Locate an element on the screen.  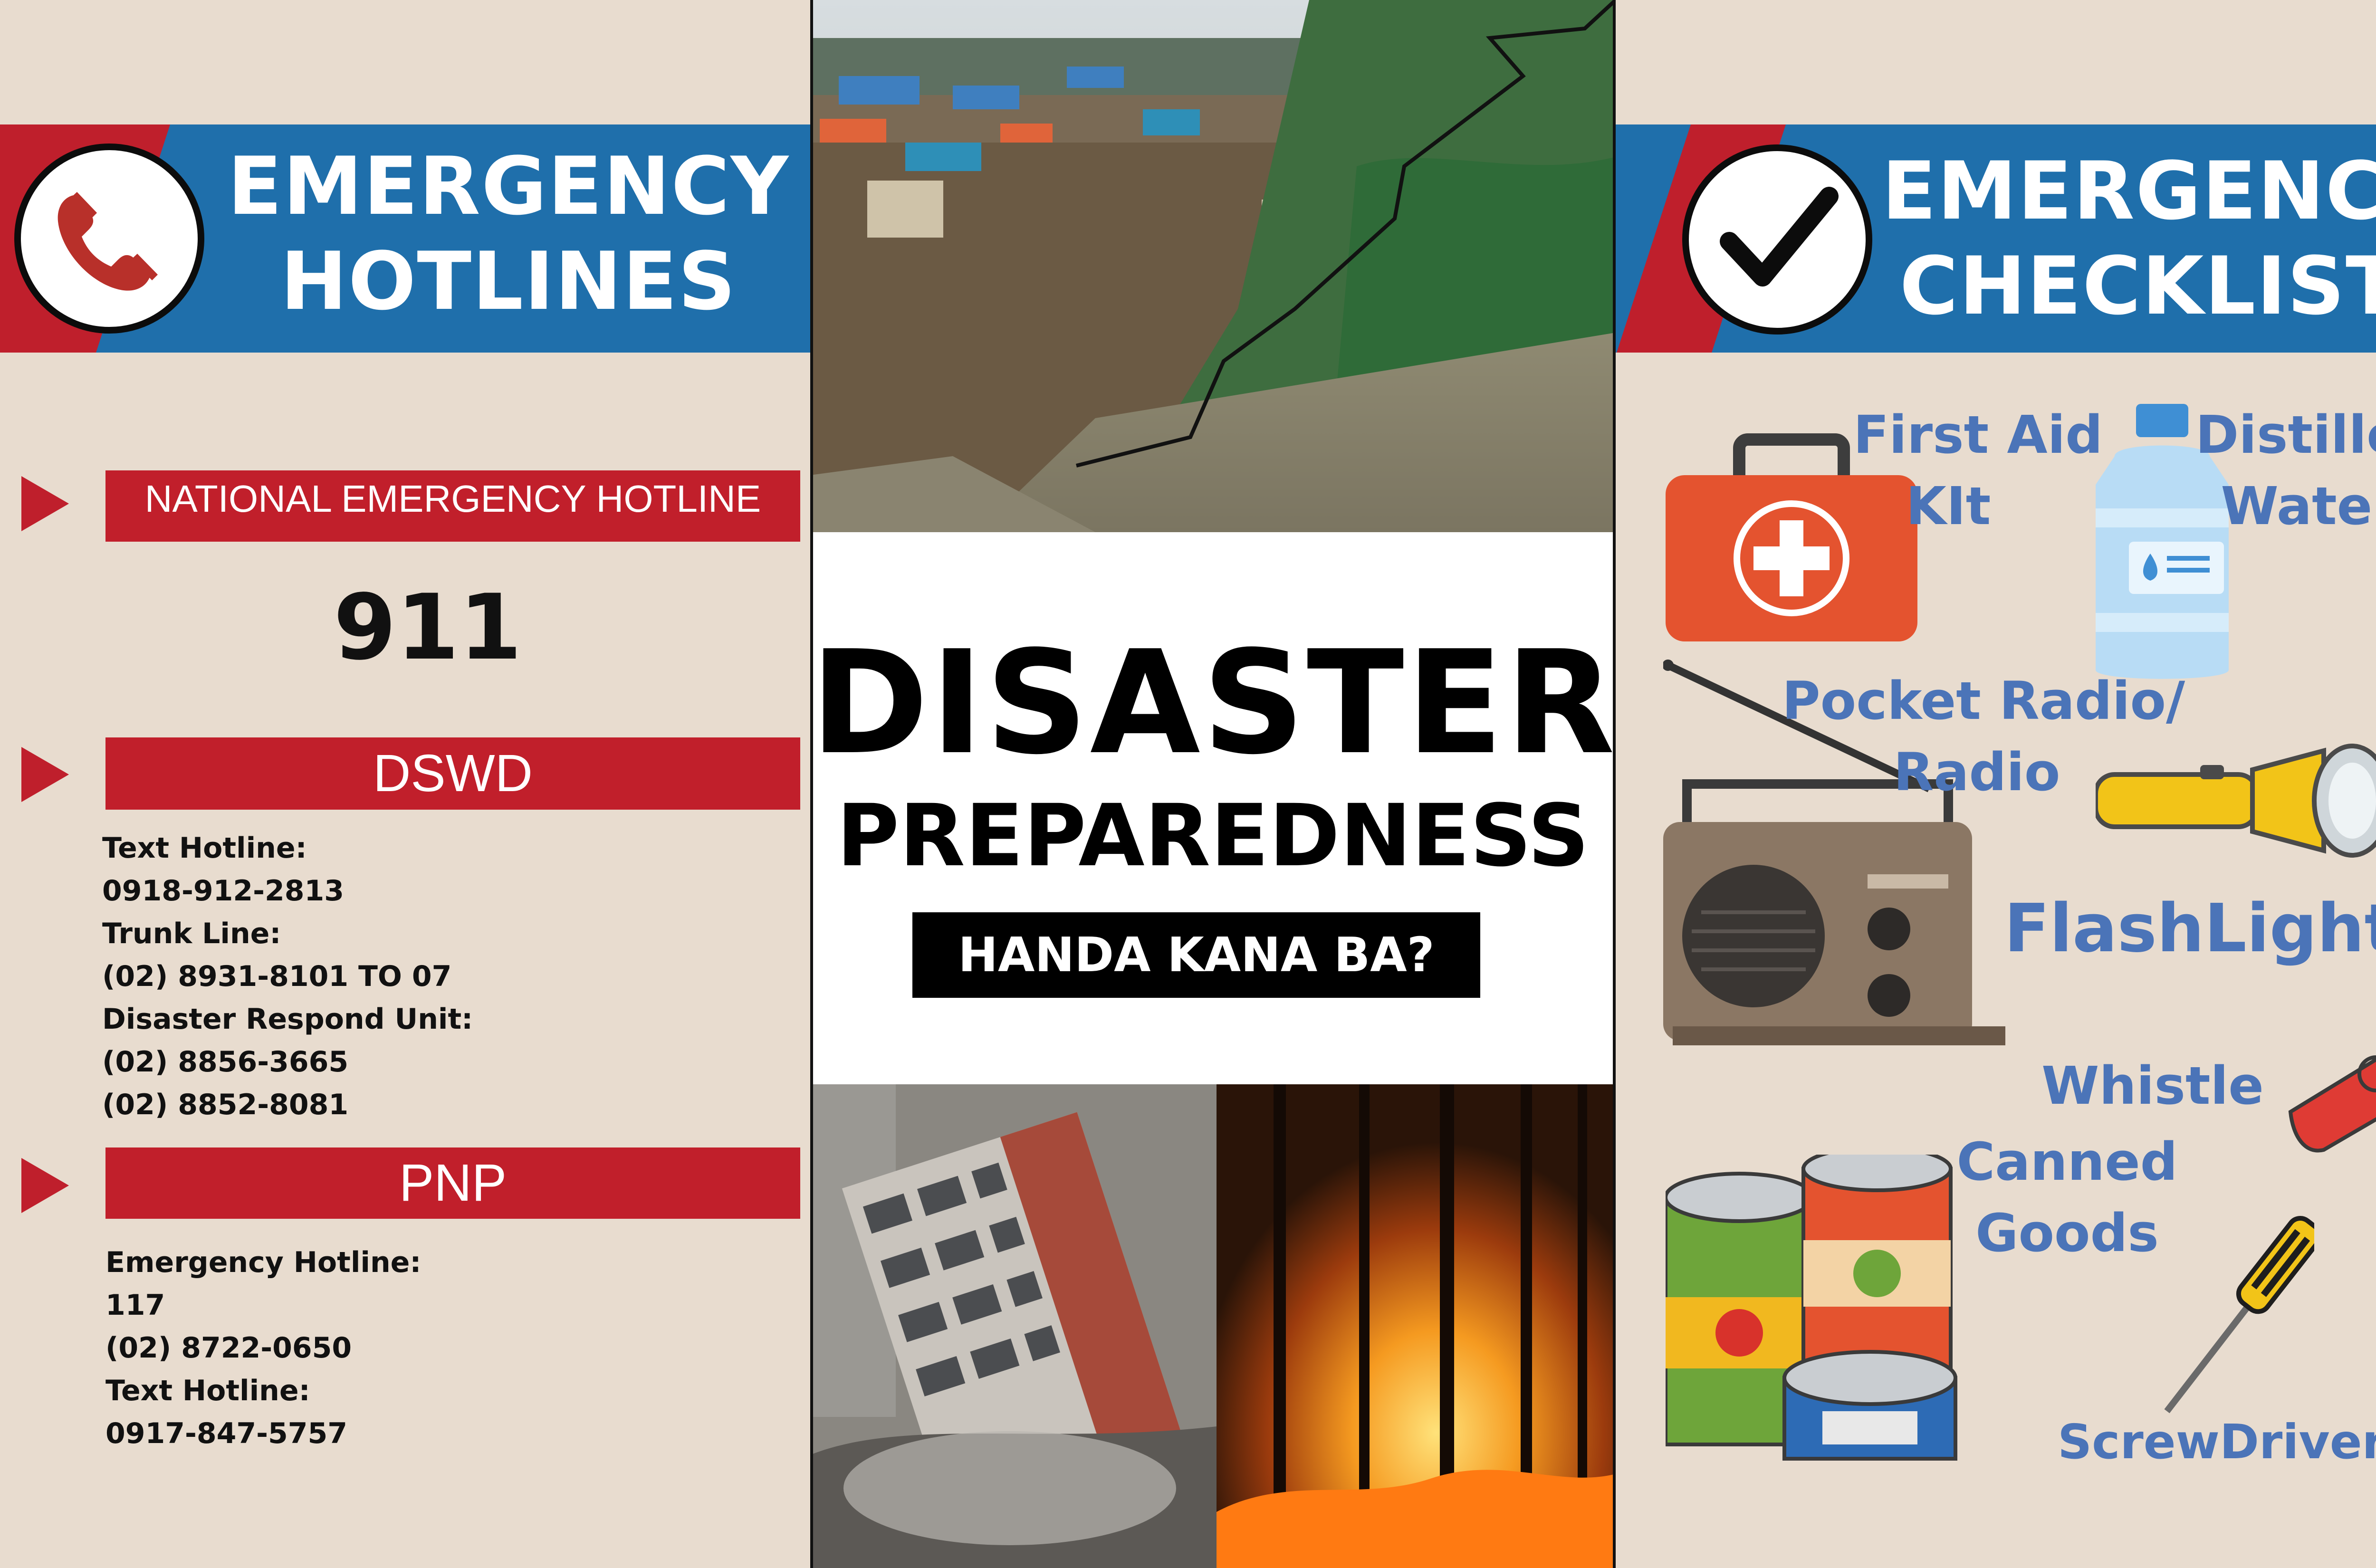
first-aid-label: First Aid KIt is located at coordinates (1978, 470).